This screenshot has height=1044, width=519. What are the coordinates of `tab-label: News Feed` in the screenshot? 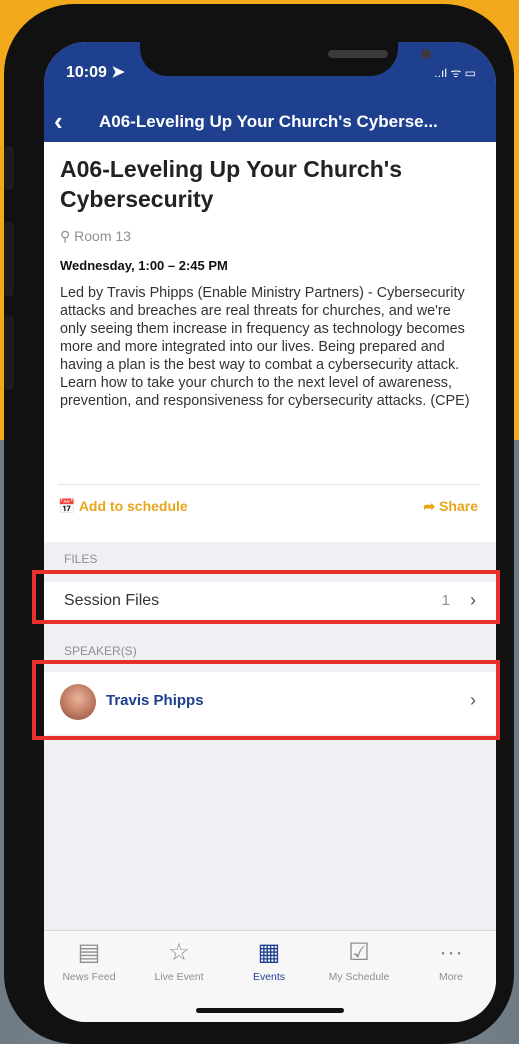 It's located at (89, 977).